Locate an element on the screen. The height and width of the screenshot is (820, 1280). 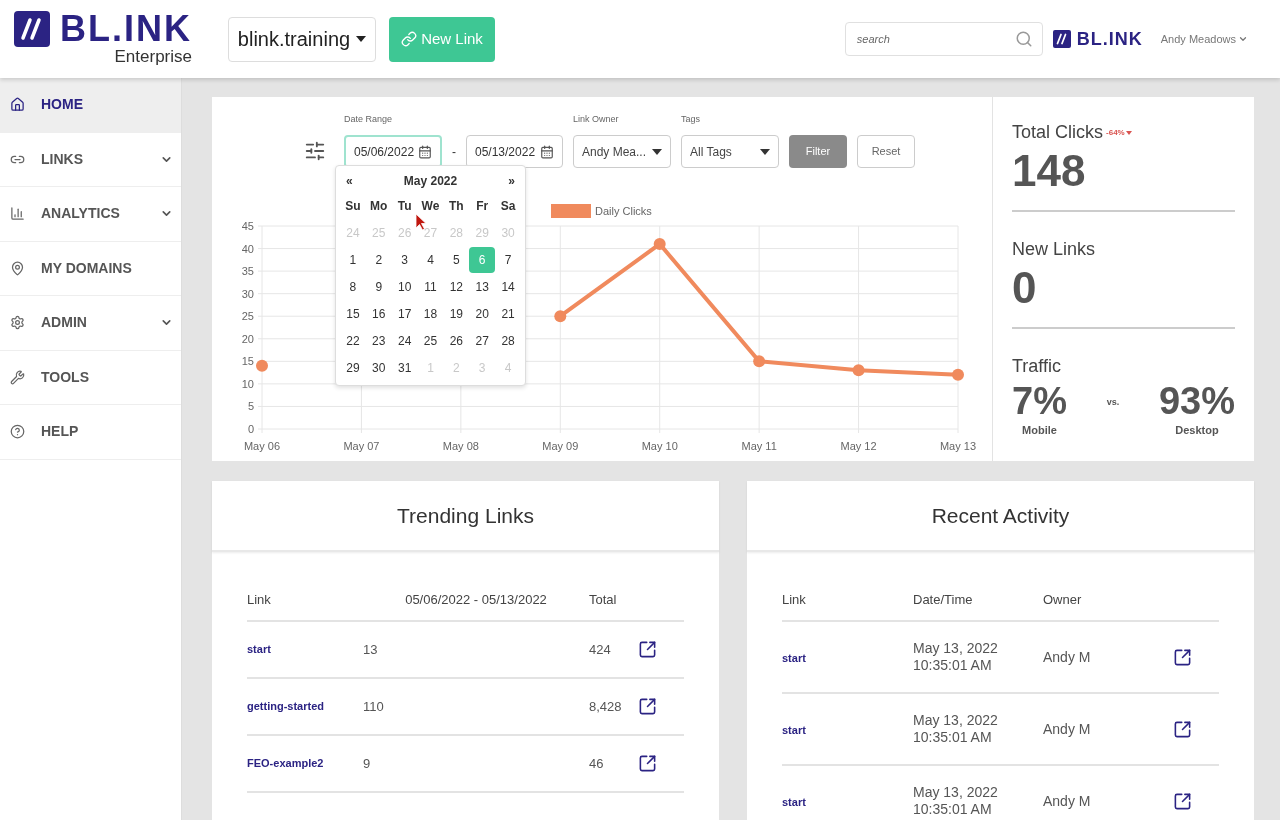
stat-value: 148 is located at coordinates (1049, 171).